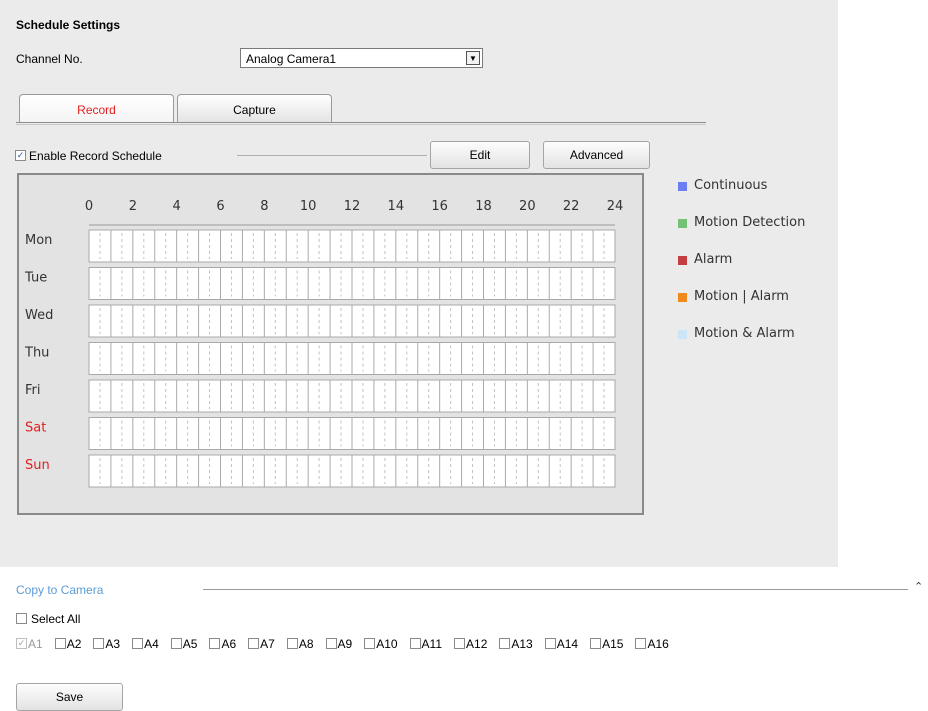 The width and height of the screenshot is (928, 711). I want to click on camera-label: A9, so click(345, 643).